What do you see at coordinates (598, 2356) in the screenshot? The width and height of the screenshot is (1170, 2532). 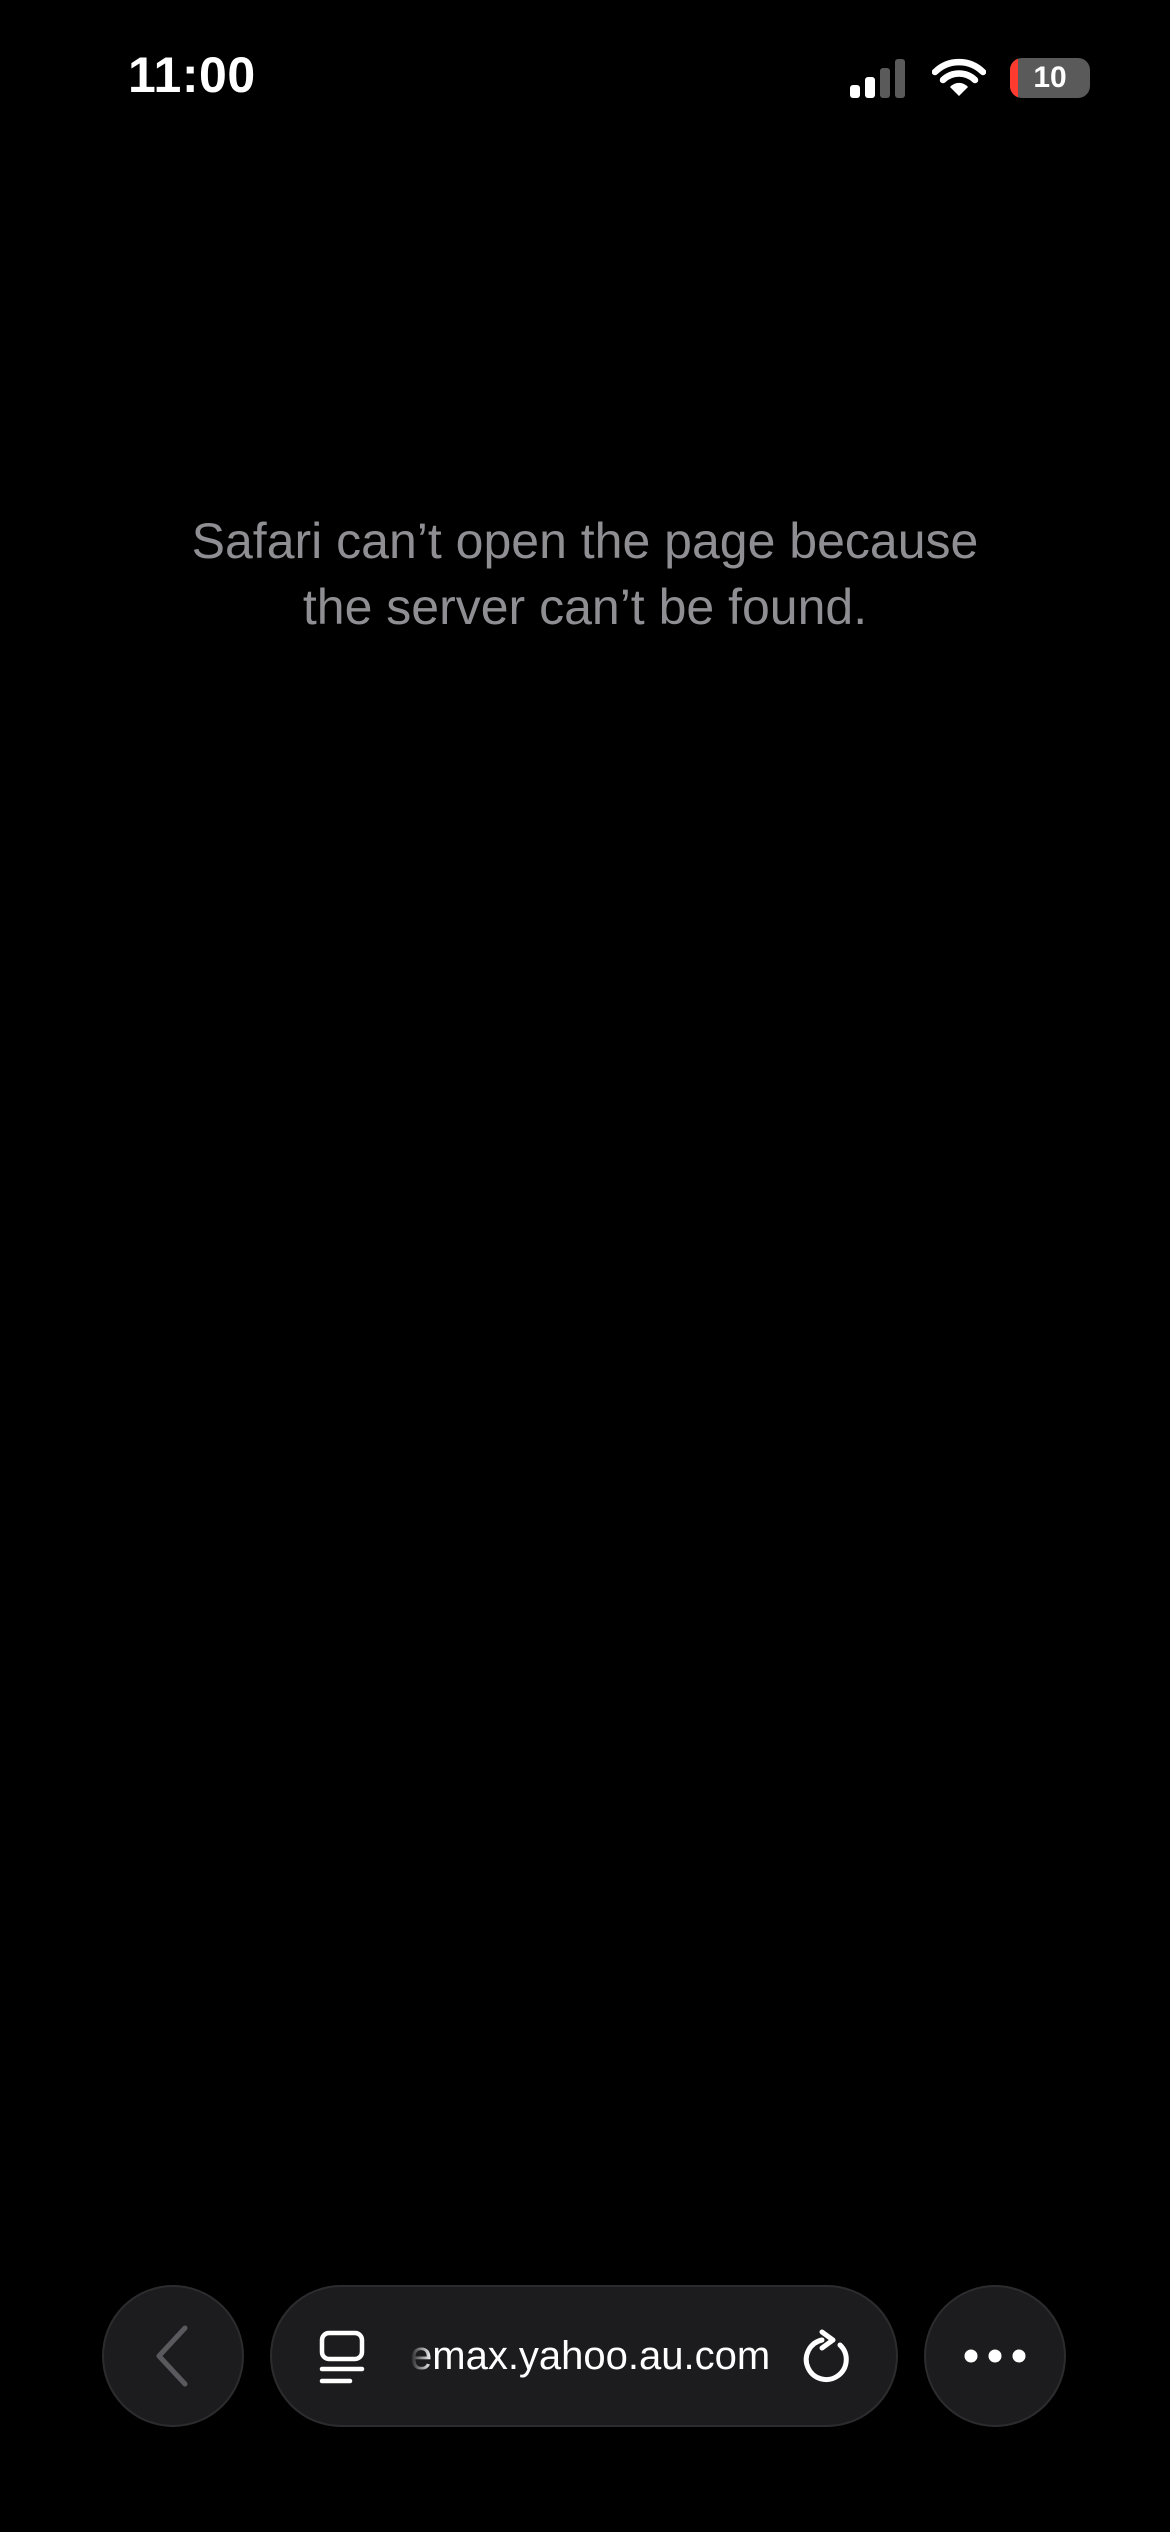 I see `url-text: emax.yahoo.au.com` at bounding box center [598, 2356].